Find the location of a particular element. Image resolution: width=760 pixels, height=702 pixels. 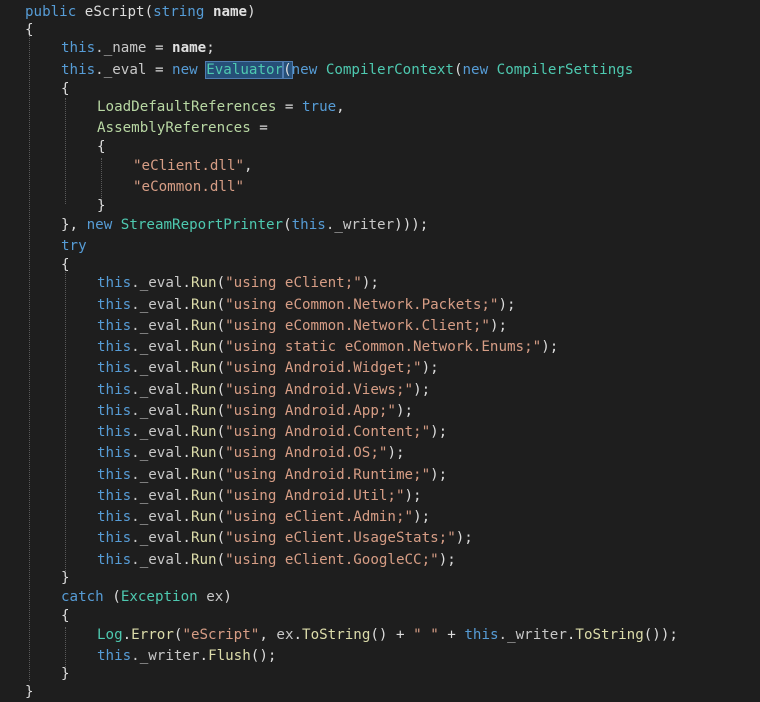

property-load-default: LoadDefaultReferences is located at coordinates (187, 107).